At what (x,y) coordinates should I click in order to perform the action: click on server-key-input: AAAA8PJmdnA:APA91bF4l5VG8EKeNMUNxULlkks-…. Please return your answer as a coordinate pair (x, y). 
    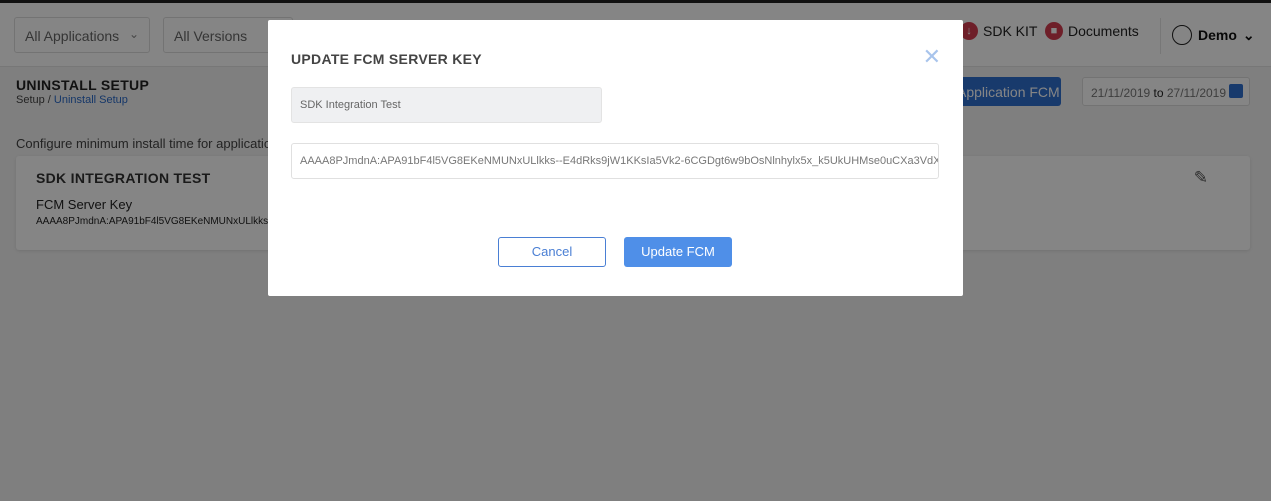
    Looking at the image, I should click on (615, 161).